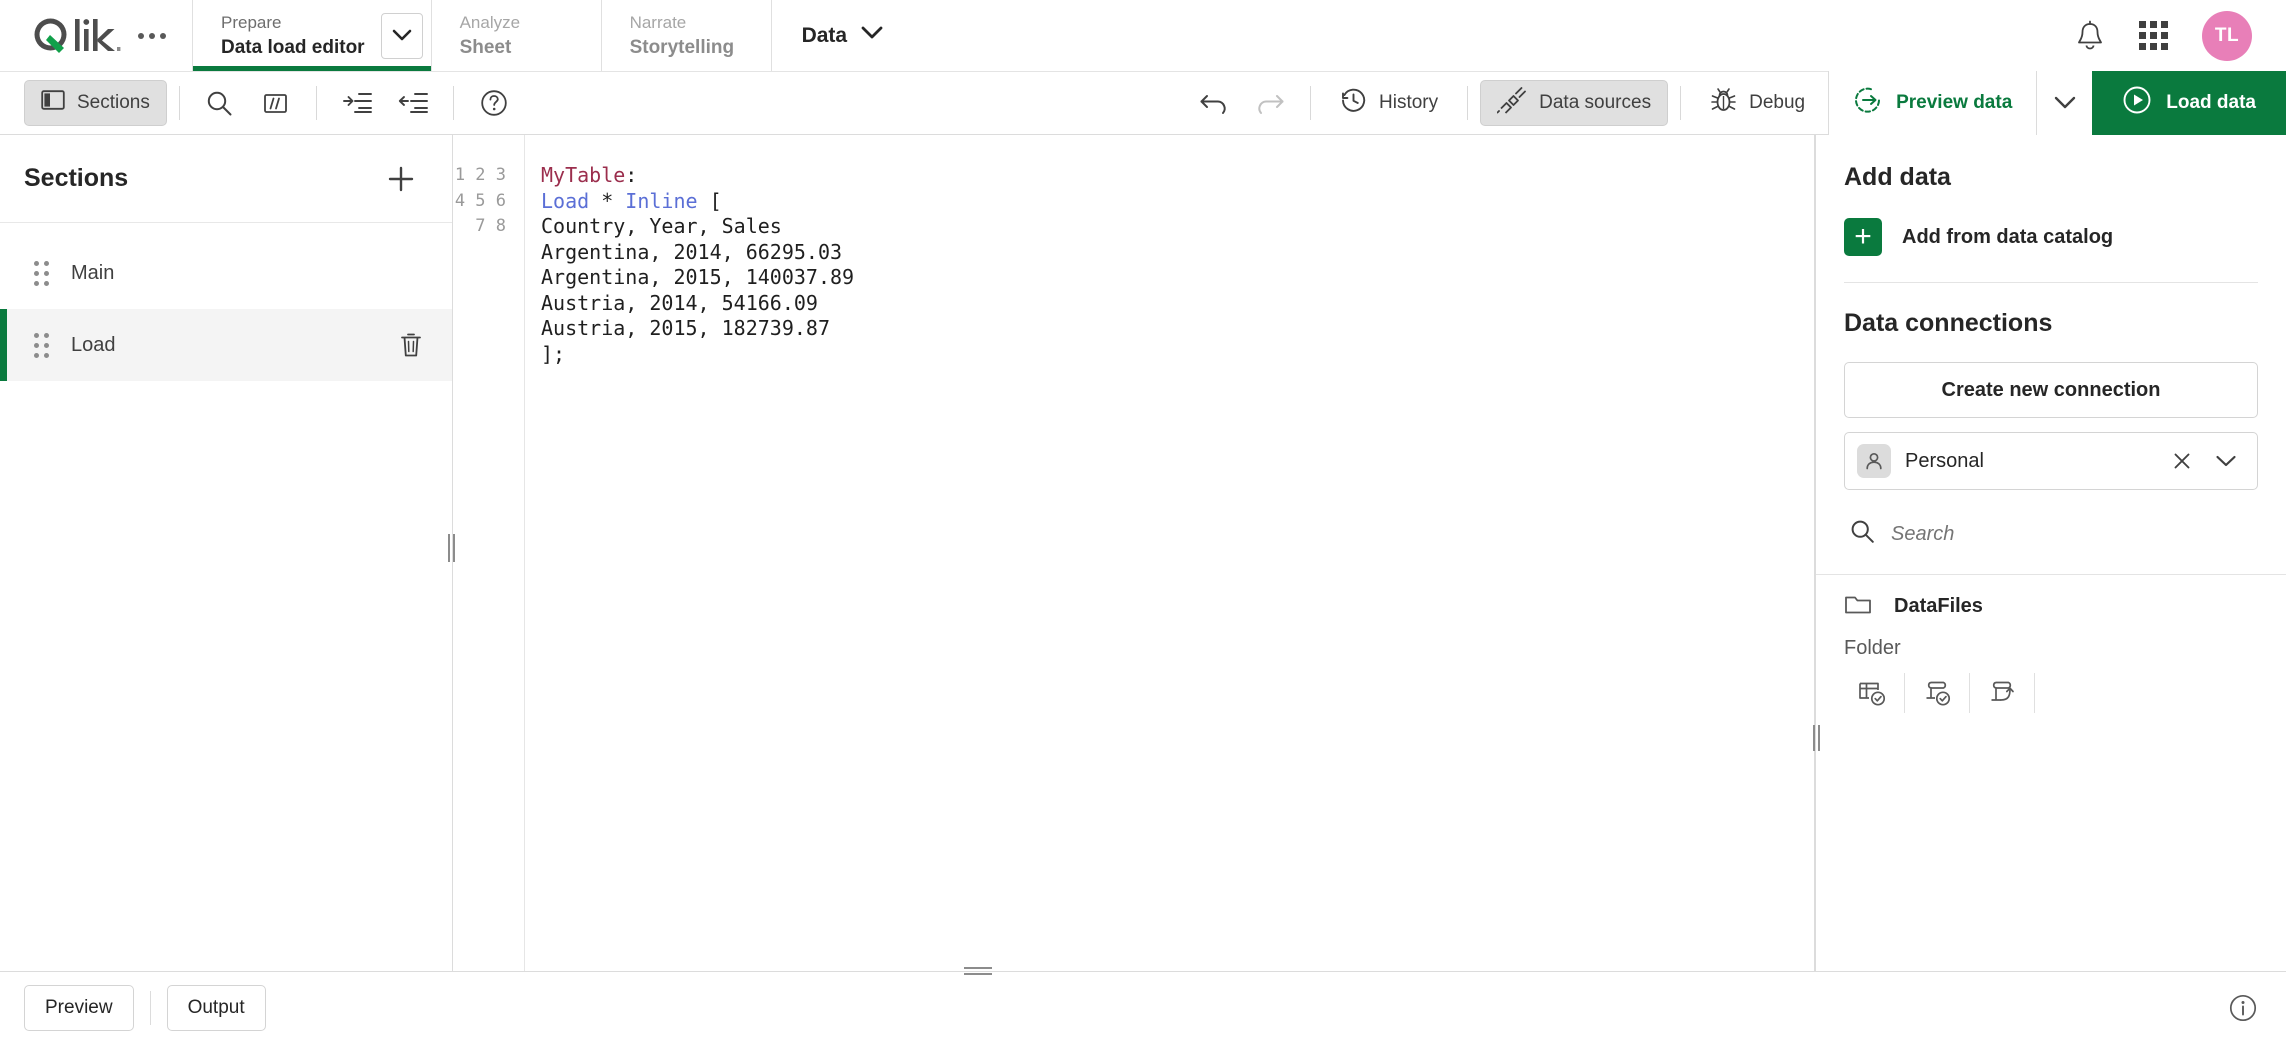  I want to click on undo-icon, so click(1214, 103).